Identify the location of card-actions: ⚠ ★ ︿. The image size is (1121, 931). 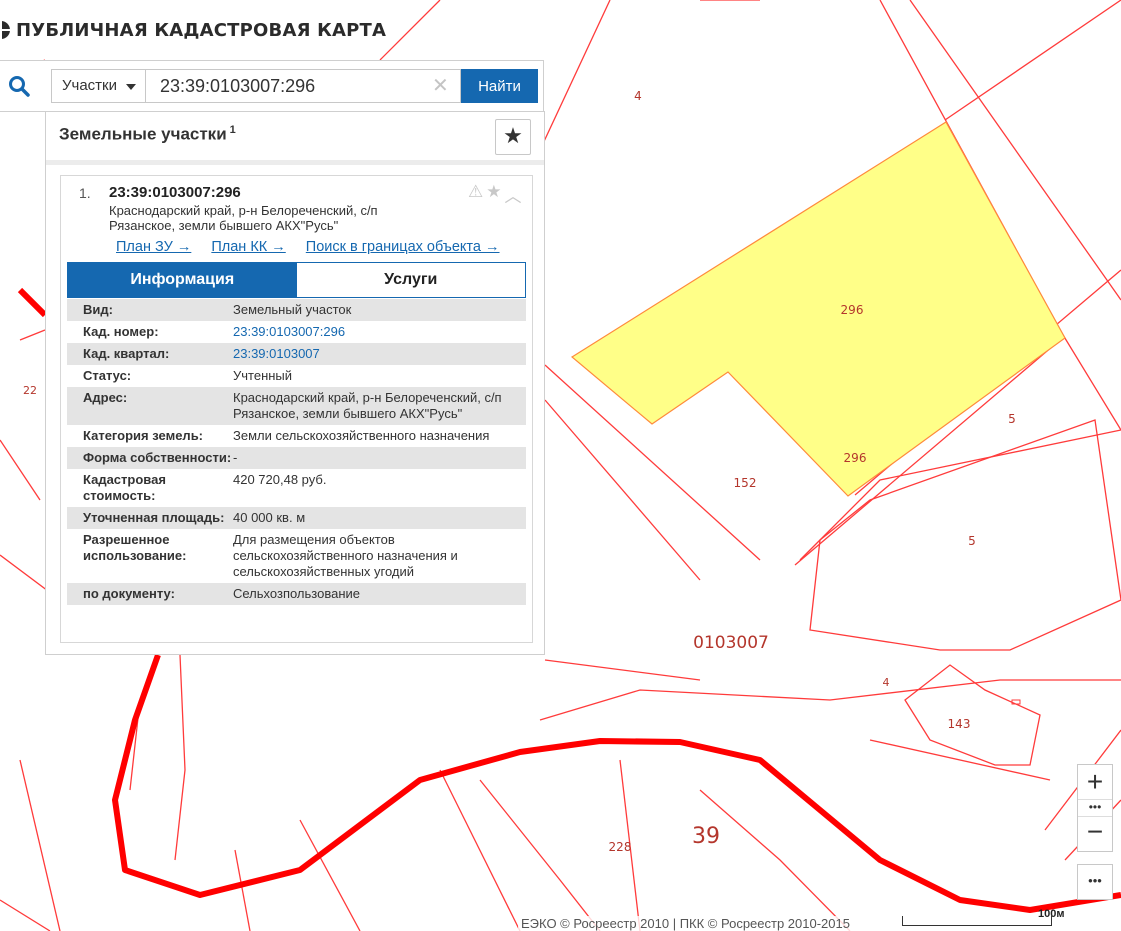
(495, 194).